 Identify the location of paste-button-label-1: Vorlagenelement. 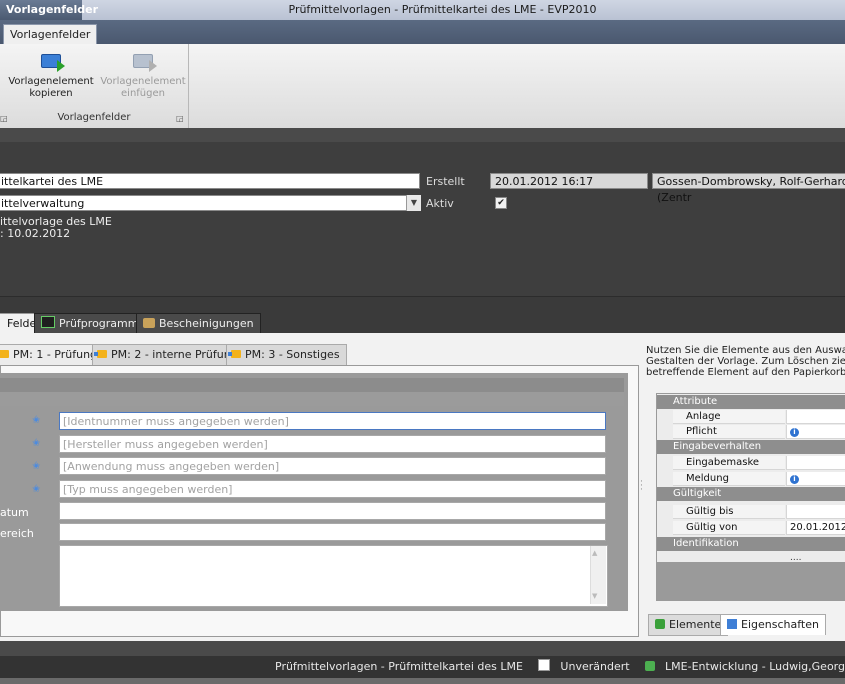
(143, 81).